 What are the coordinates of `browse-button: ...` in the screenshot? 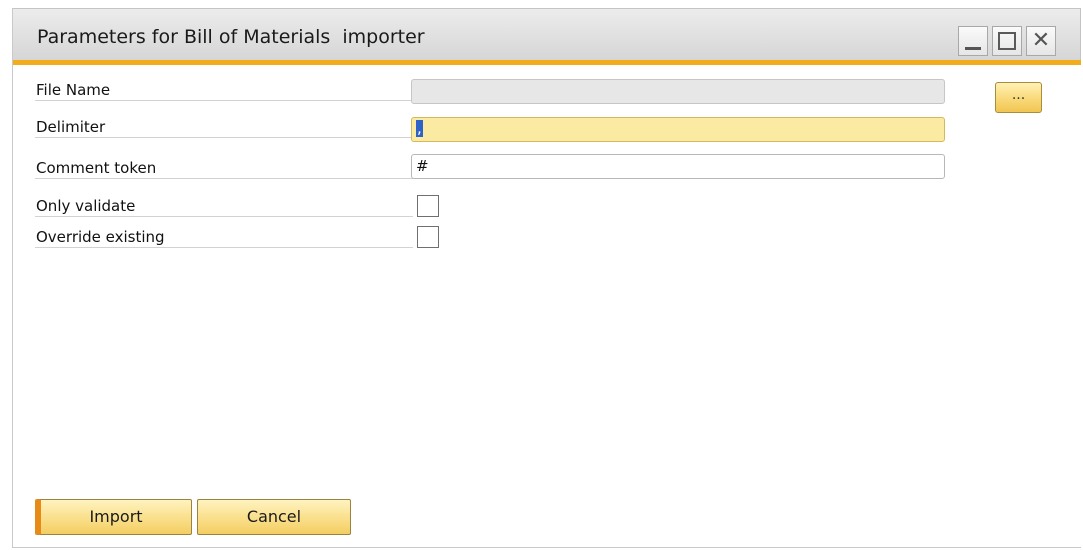 It's located at (1018, 97).